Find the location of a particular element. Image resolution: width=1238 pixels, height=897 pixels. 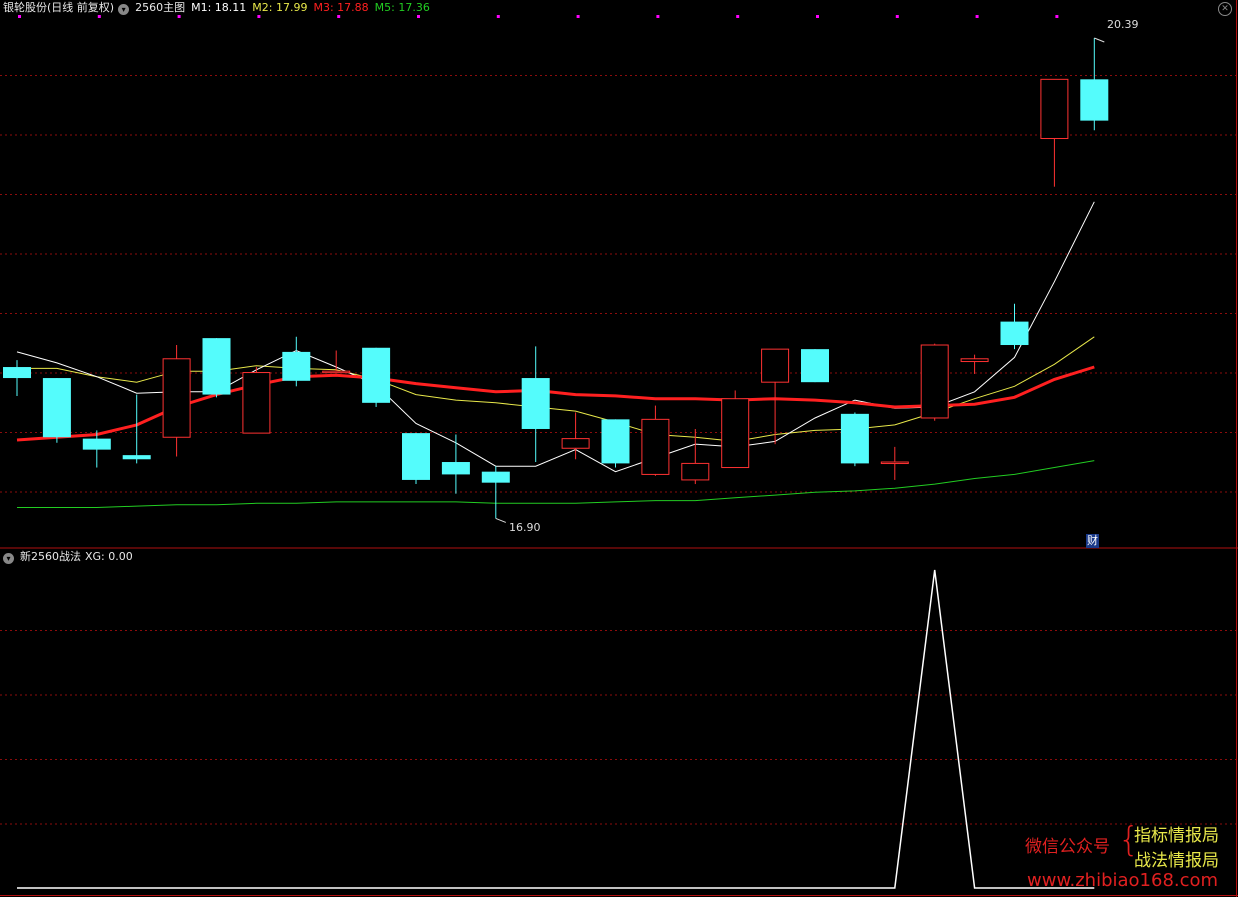

sub-indicator-dropdown-icon: ▾ is located at coordinates (8, 558).